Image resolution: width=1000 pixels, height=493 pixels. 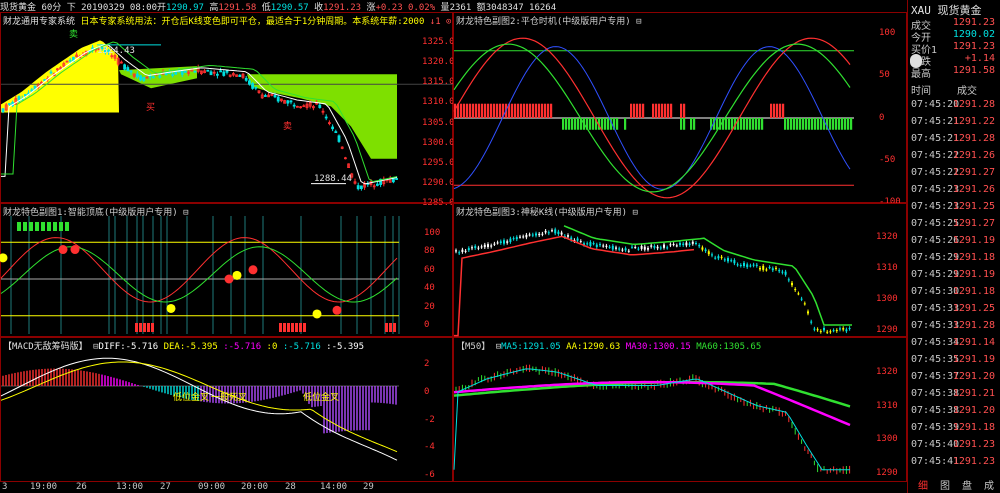 I want to click on time-axis-left-label: 3, so click(x=5, y=487).